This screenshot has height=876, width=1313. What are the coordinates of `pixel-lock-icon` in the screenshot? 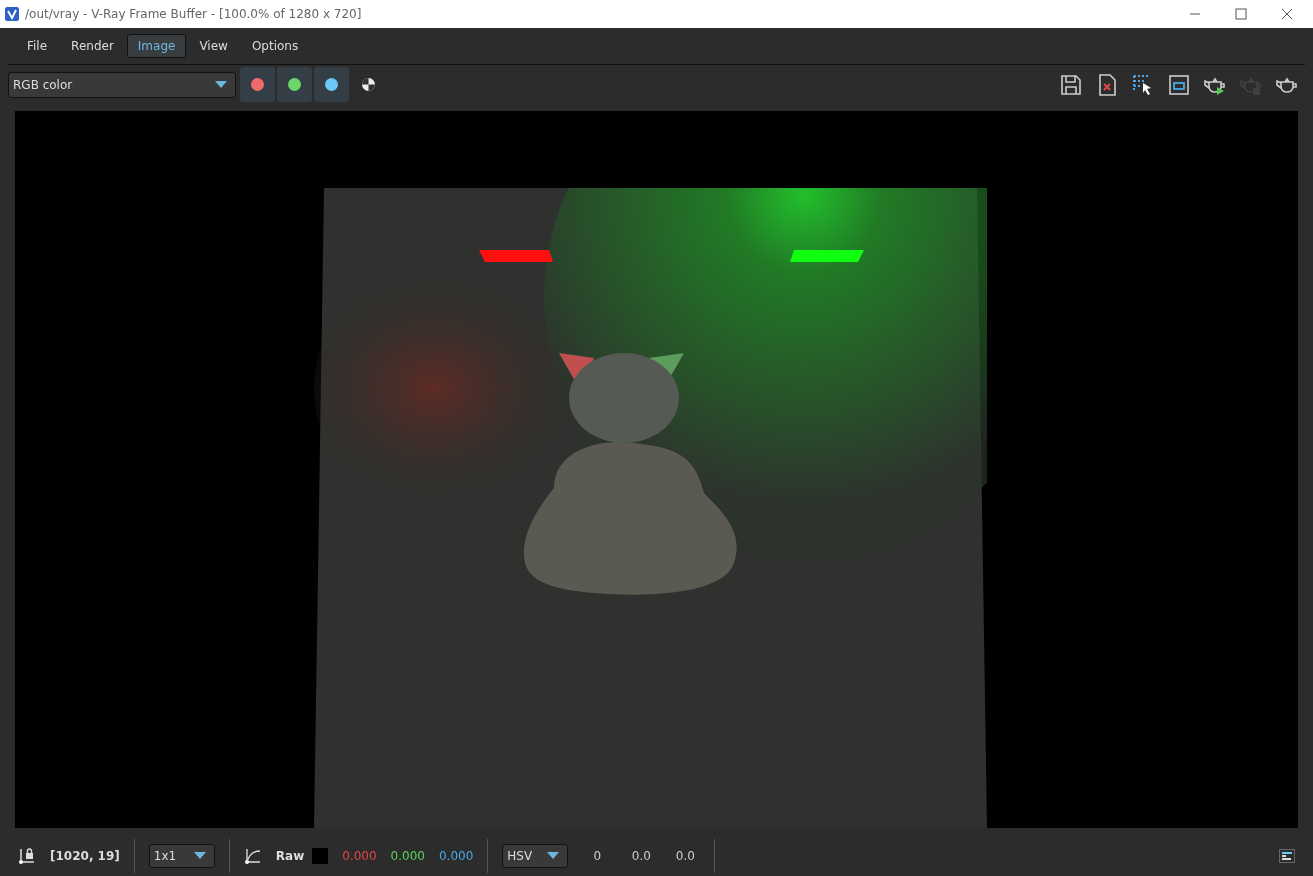 It's located at (27, 855).